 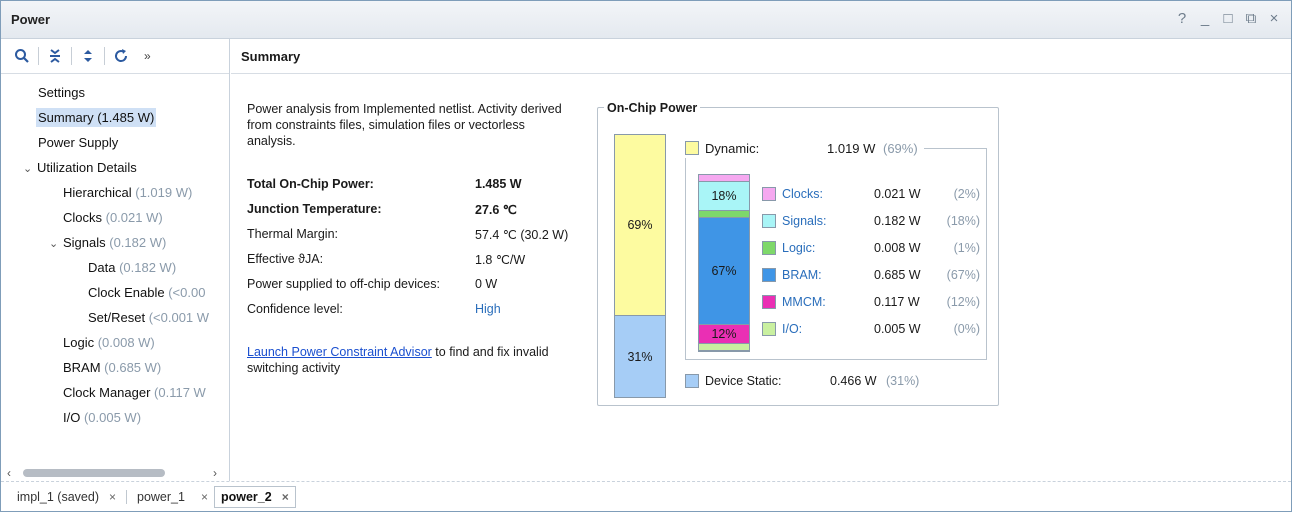 What do you see at coordinates (1274, 18) in the screenshot?
I see `close-icon: ×` at bounding box center [1274, 18].